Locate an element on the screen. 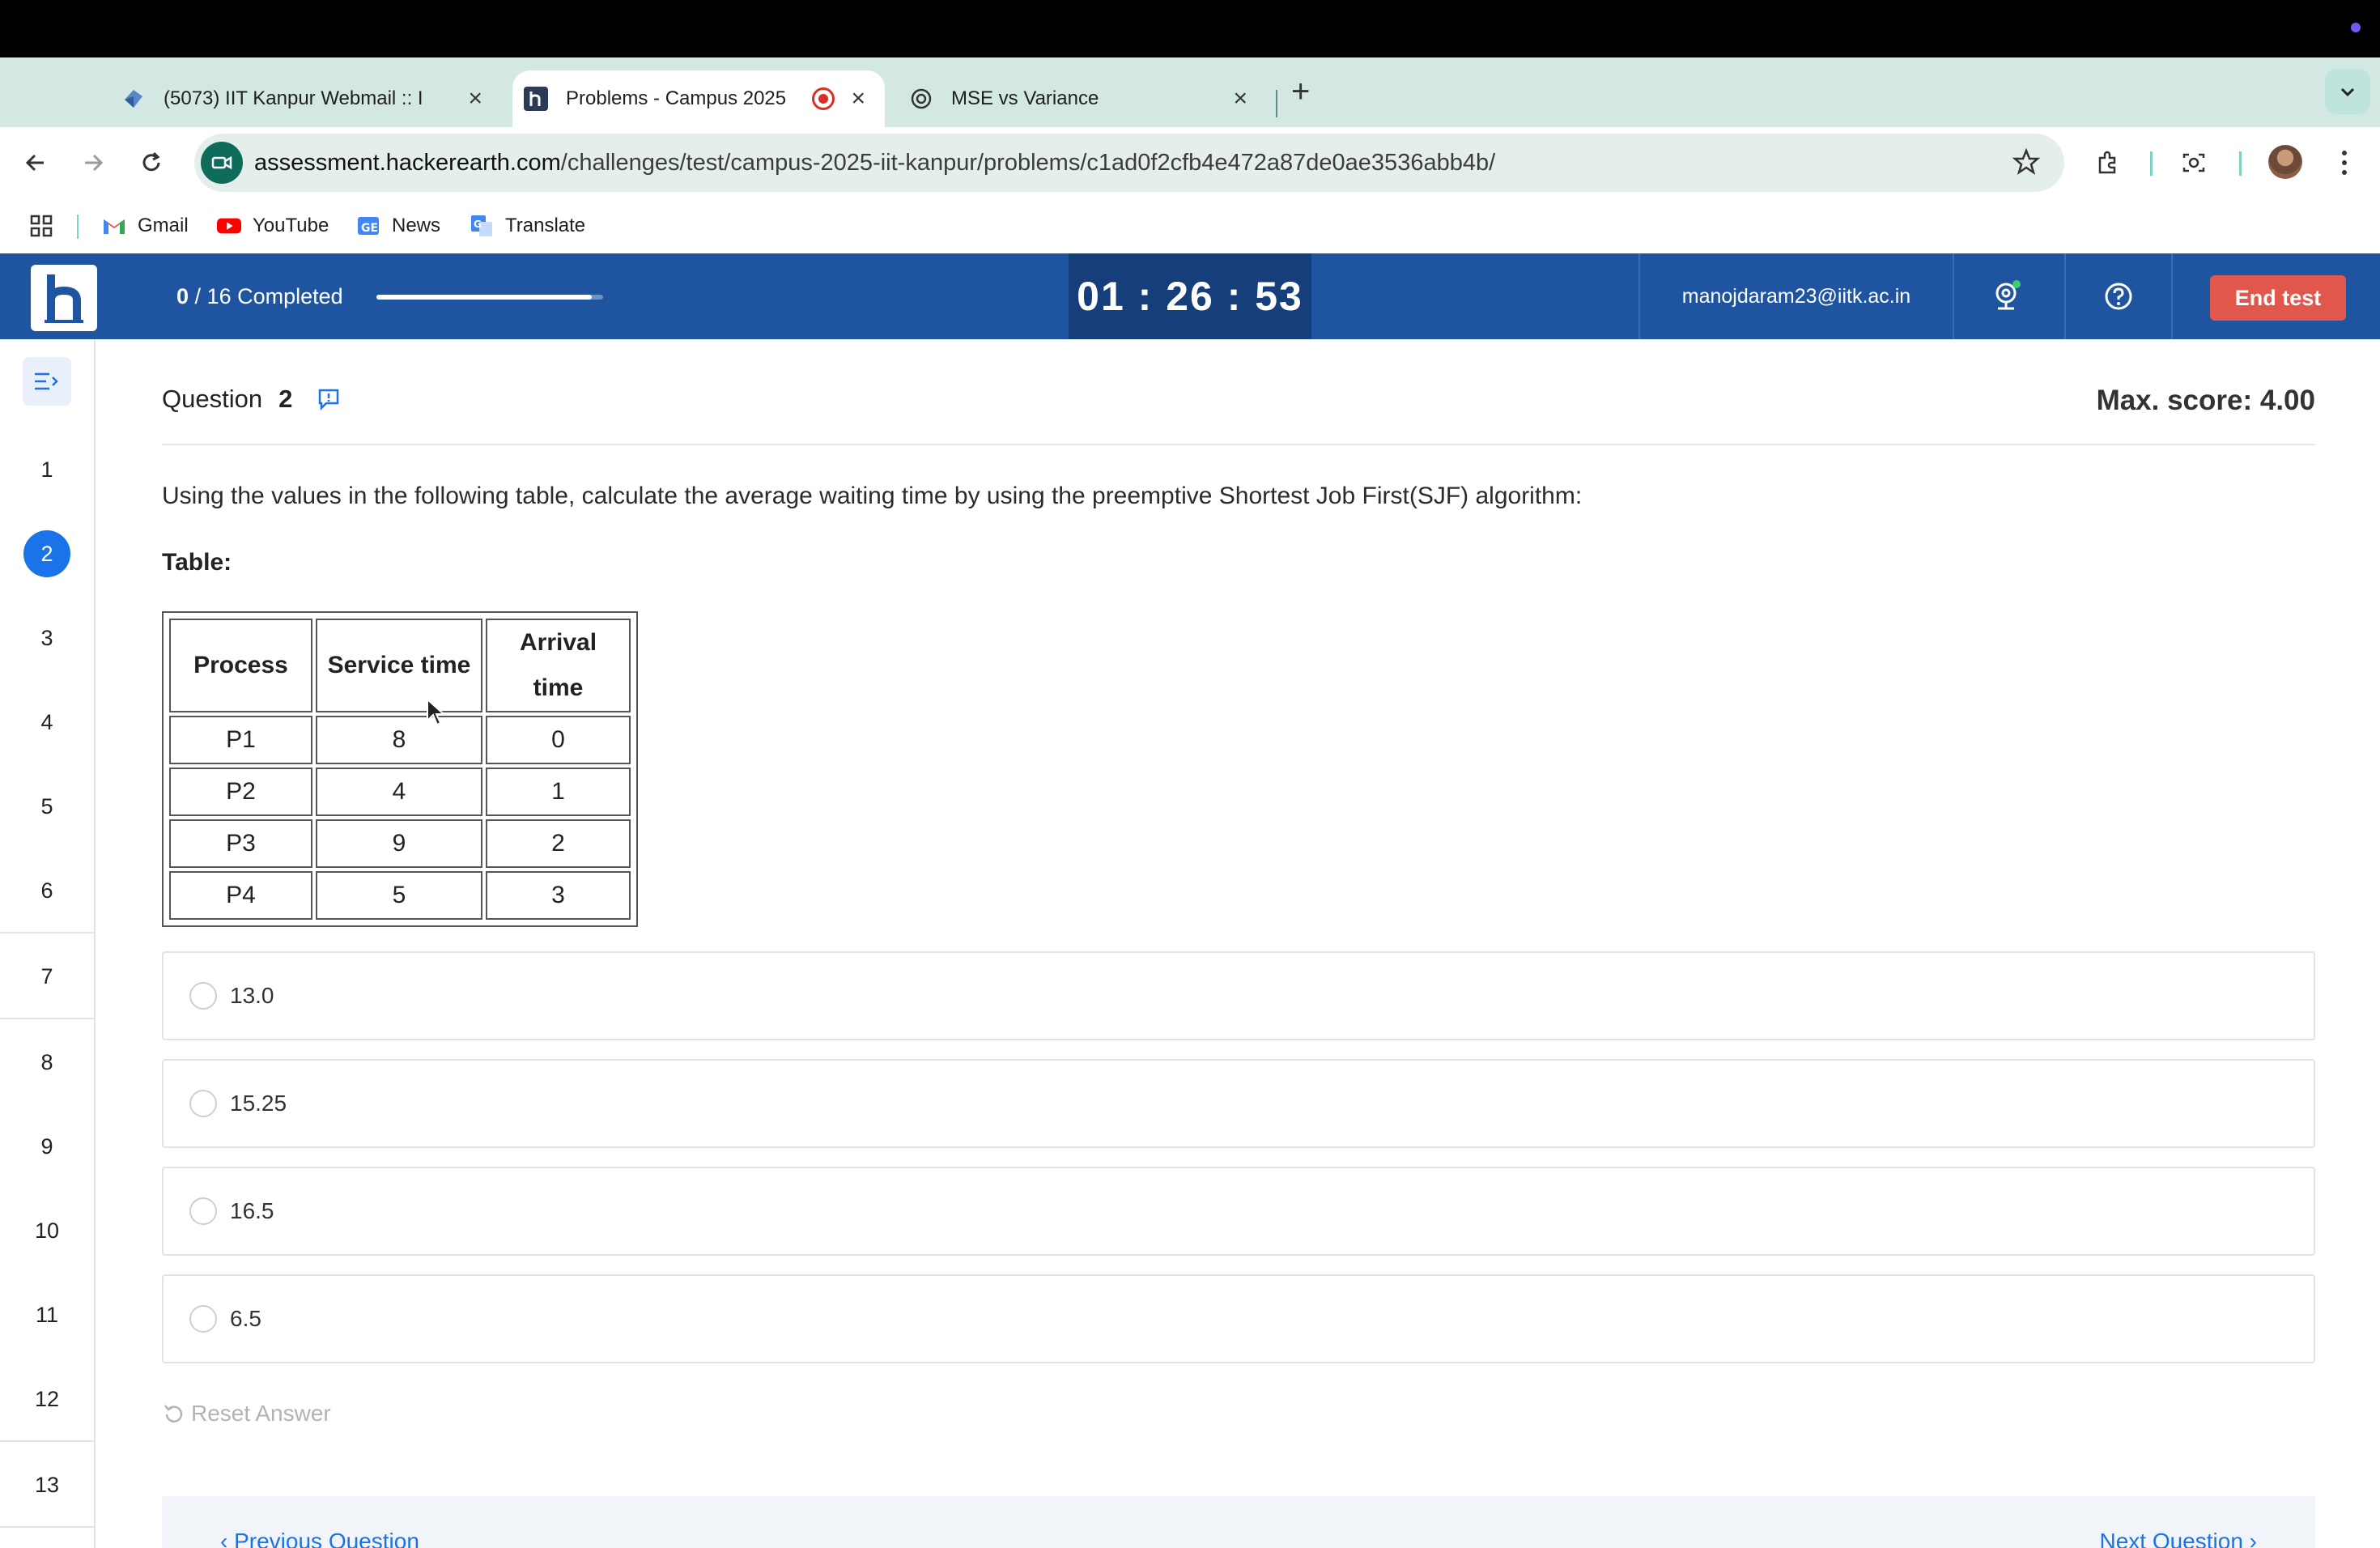 This screenshot has height=1548, width=2380. end-test-button: End test is located at coordinates (2278, 298).